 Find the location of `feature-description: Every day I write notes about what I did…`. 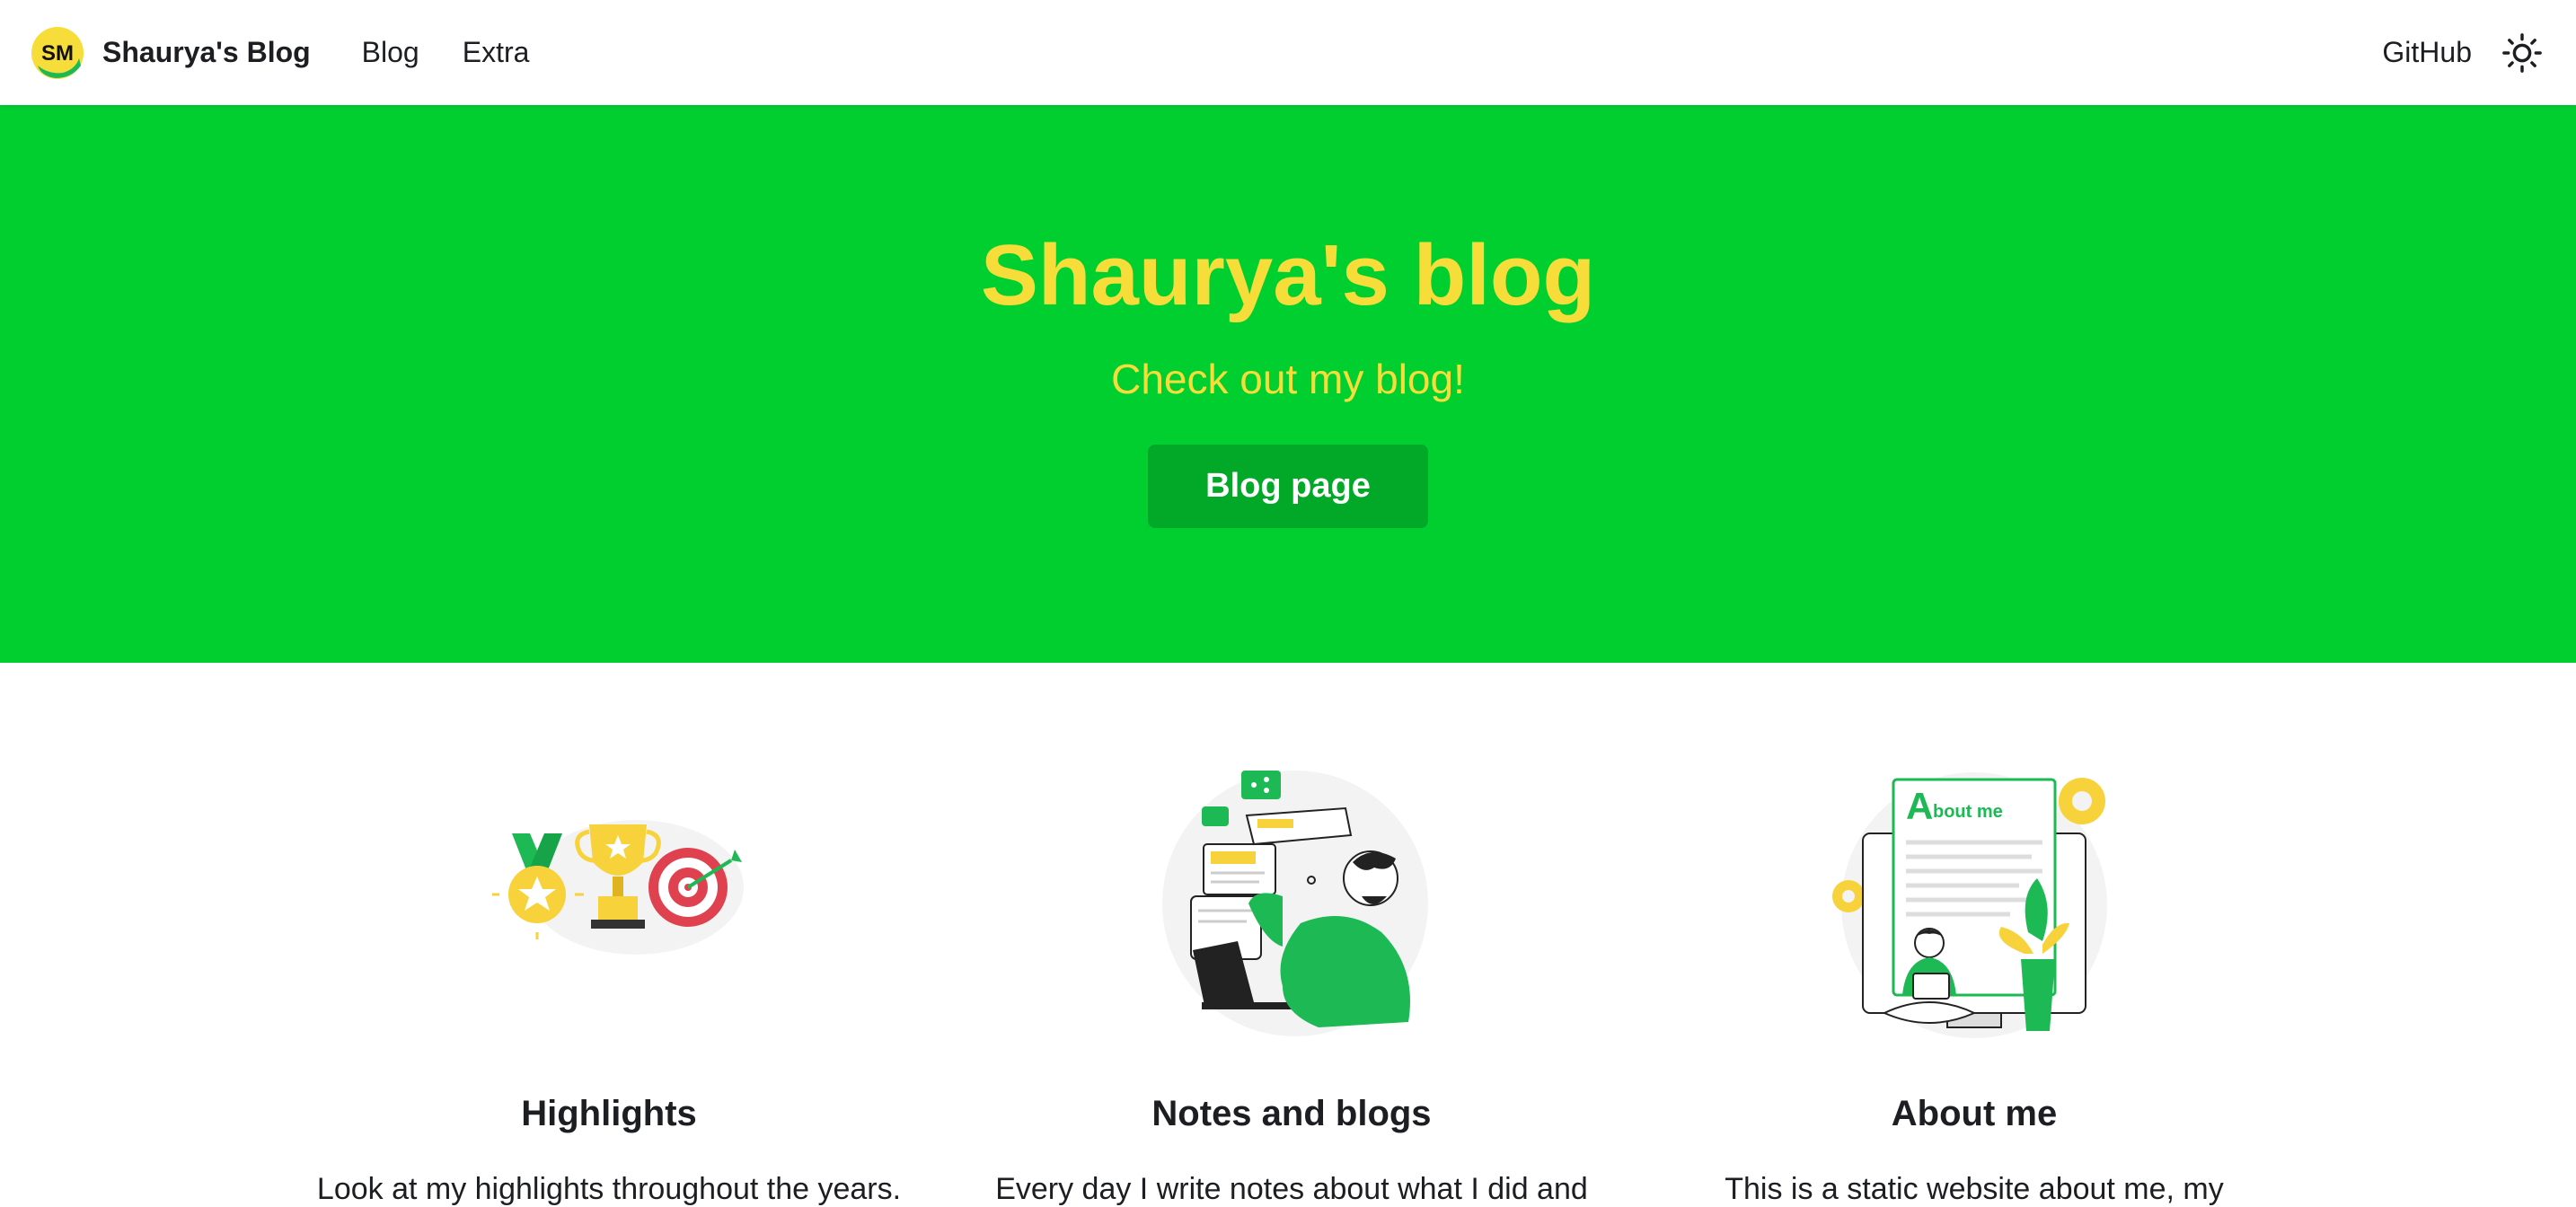

feature-description: Every day I write notes about what I did… is located at coordinates (1291, 1189).